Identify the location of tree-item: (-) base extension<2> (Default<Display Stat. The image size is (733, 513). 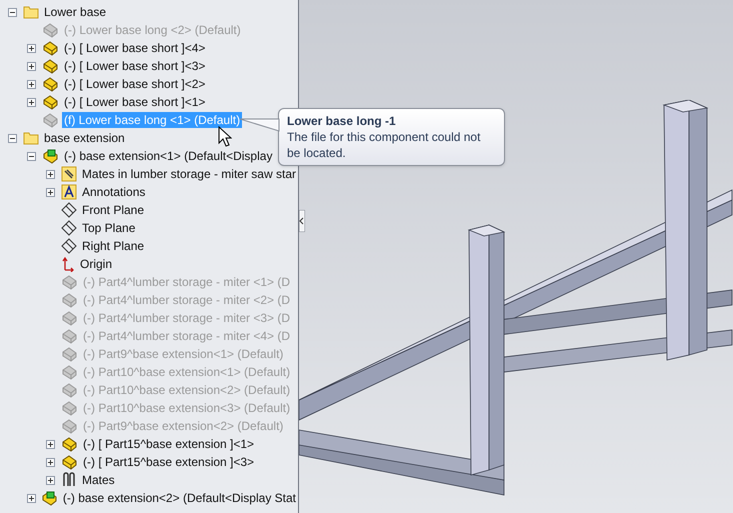
(179, 498).